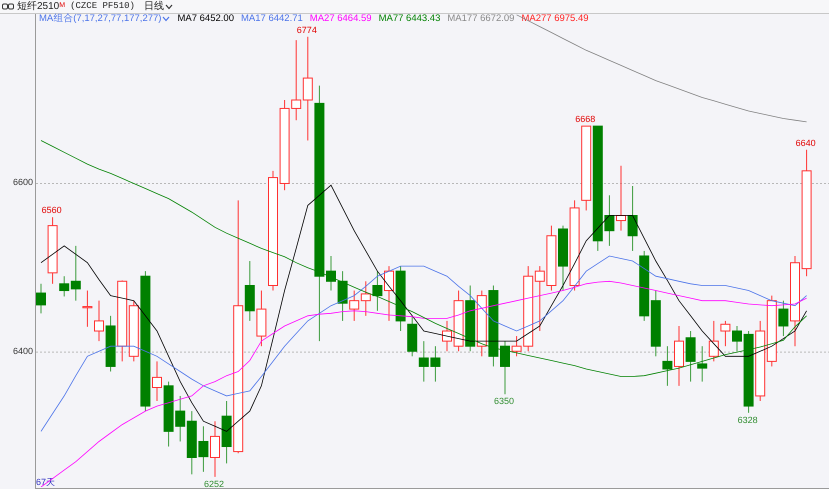  What do you see at coordinates (22, 351) in the screenshot?
I see `axis-label: 6400` at bounding box center [22, 351].